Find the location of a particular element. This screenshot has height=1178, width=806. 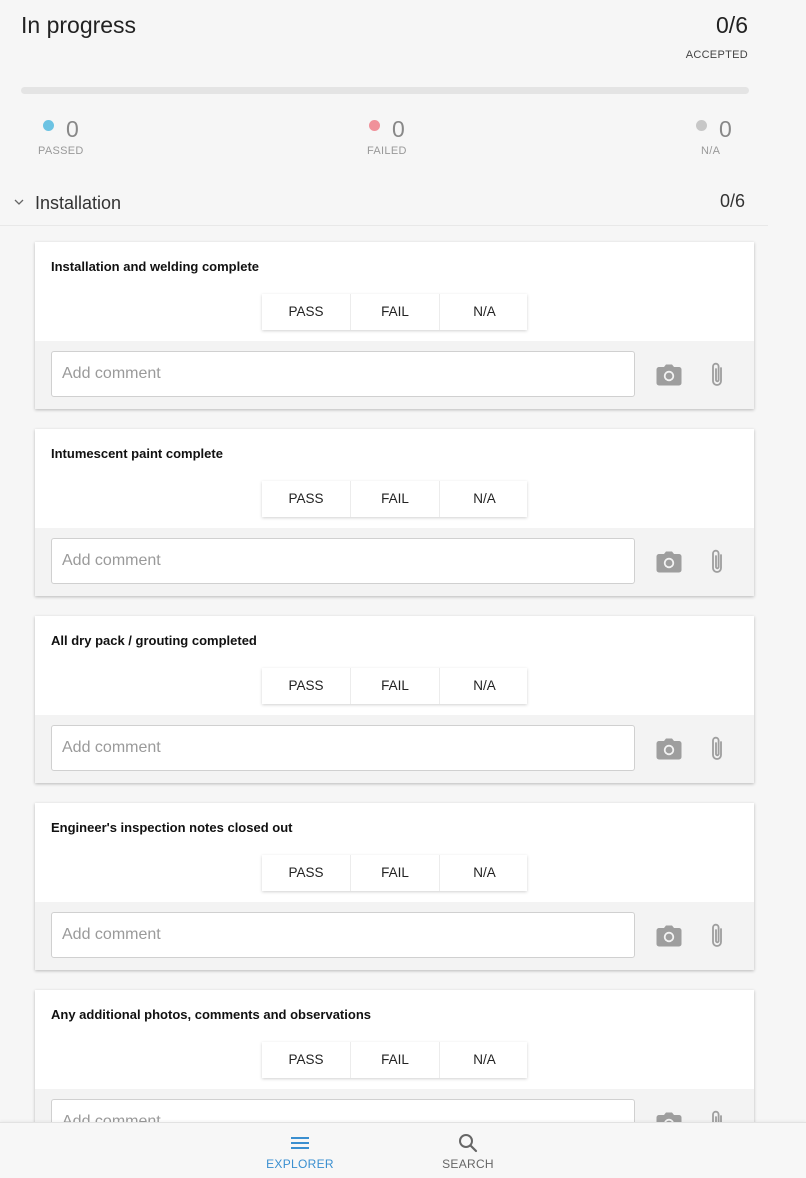

failed-count: 0 is located at coordinates (398, 129).